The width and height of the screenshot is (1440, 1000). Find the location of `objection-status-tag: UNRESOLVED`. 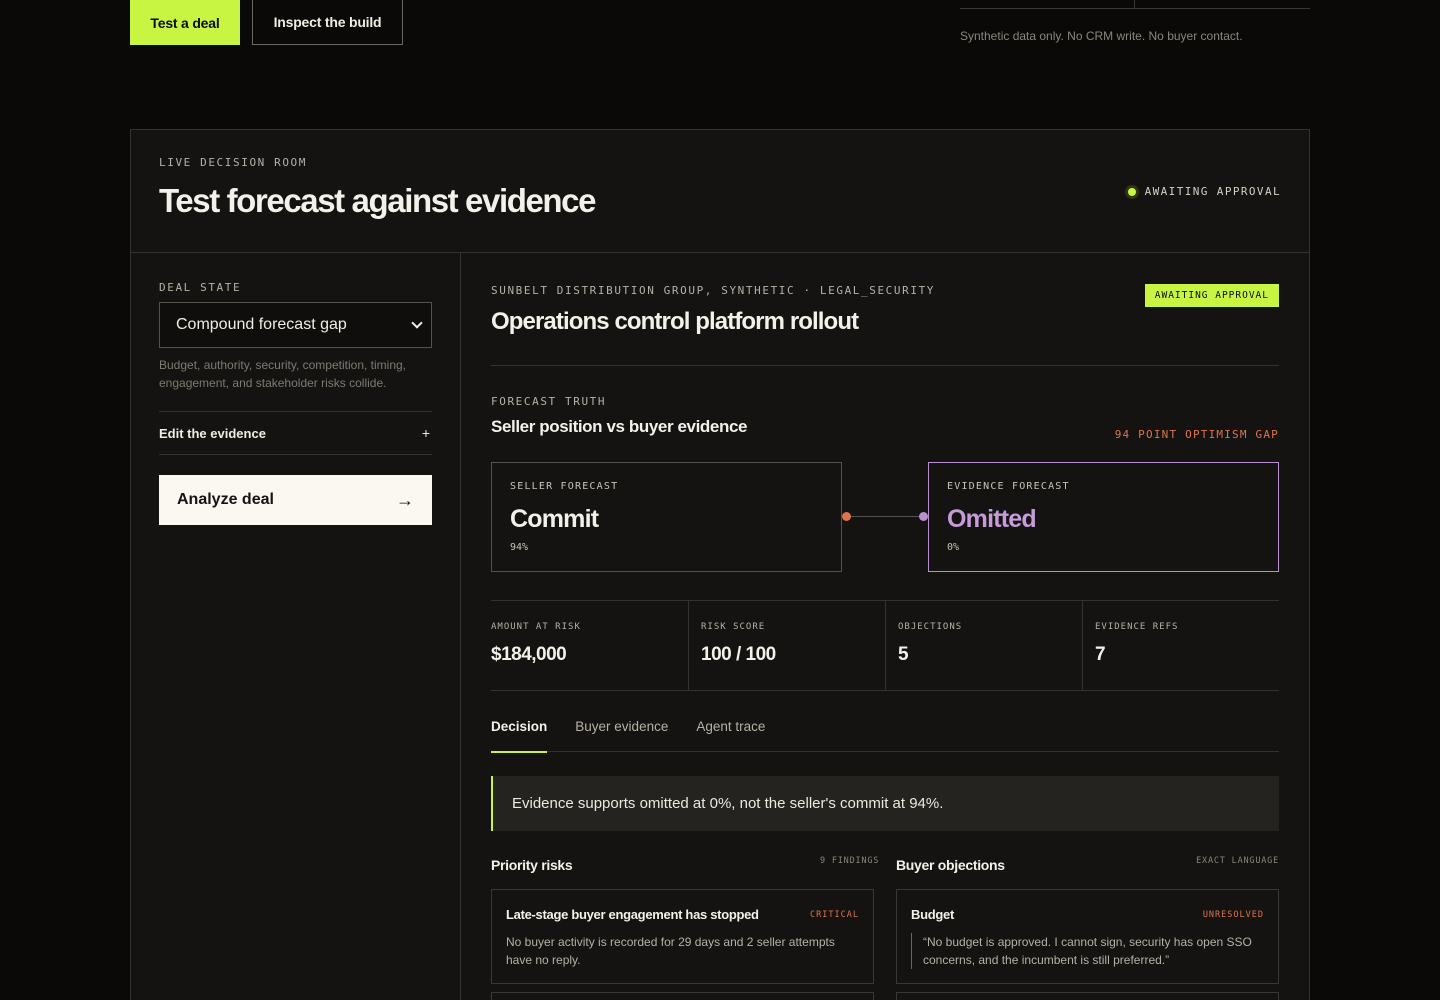

objection-status-tag: UNRESOLVED is located at coordinates (1233, 915).